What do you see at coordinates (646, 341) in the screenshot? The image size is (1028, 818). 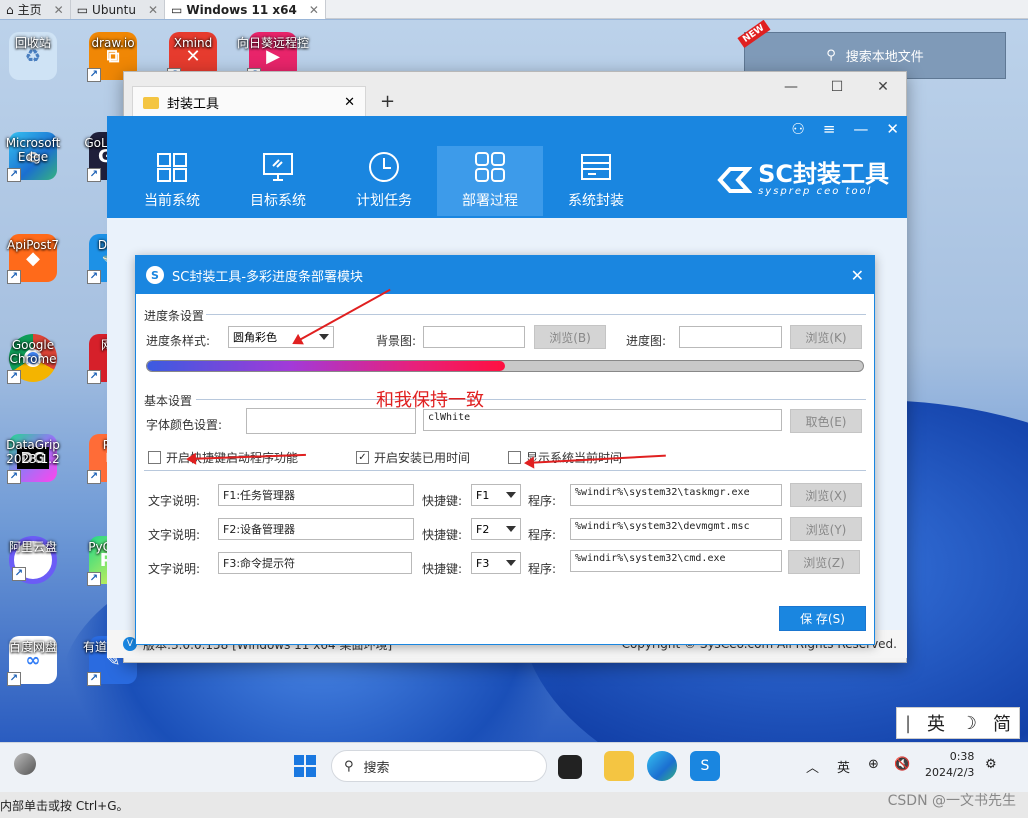 I see `progress-image-label: 进度图:` at bounding box center [646, 341].